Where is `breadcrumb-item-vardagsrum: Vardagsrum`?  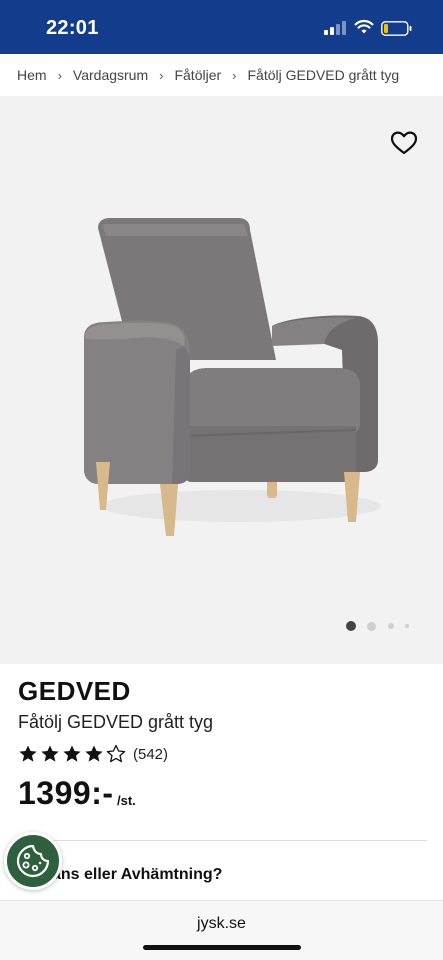 breadcrumb-item-vardagsrum: Vardagsrum is located at coordinates (110, 75).